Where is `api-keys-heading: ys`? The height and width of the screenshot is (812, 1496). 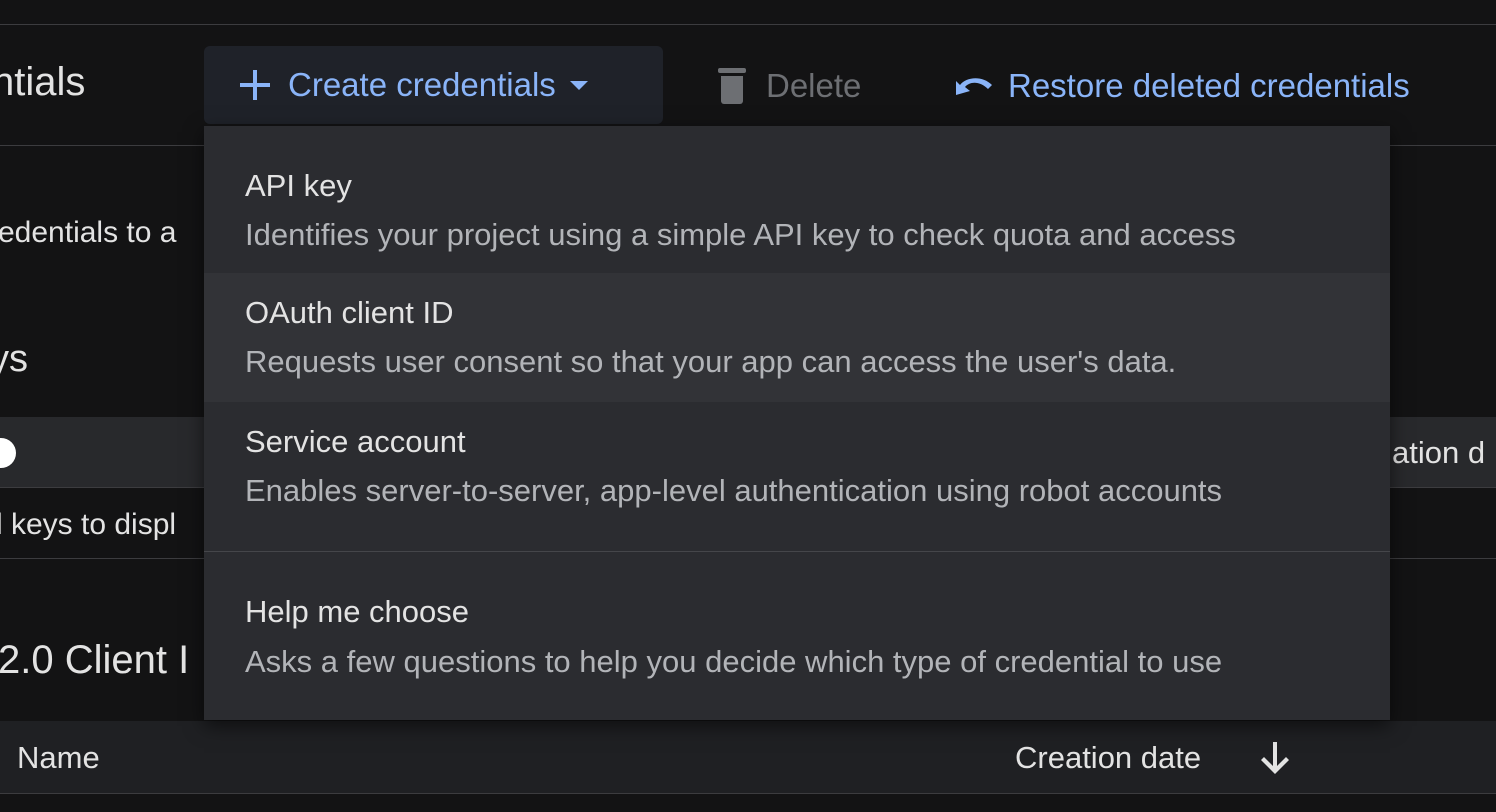 api-keys-heading: ys is located at coordinates (14, 359).